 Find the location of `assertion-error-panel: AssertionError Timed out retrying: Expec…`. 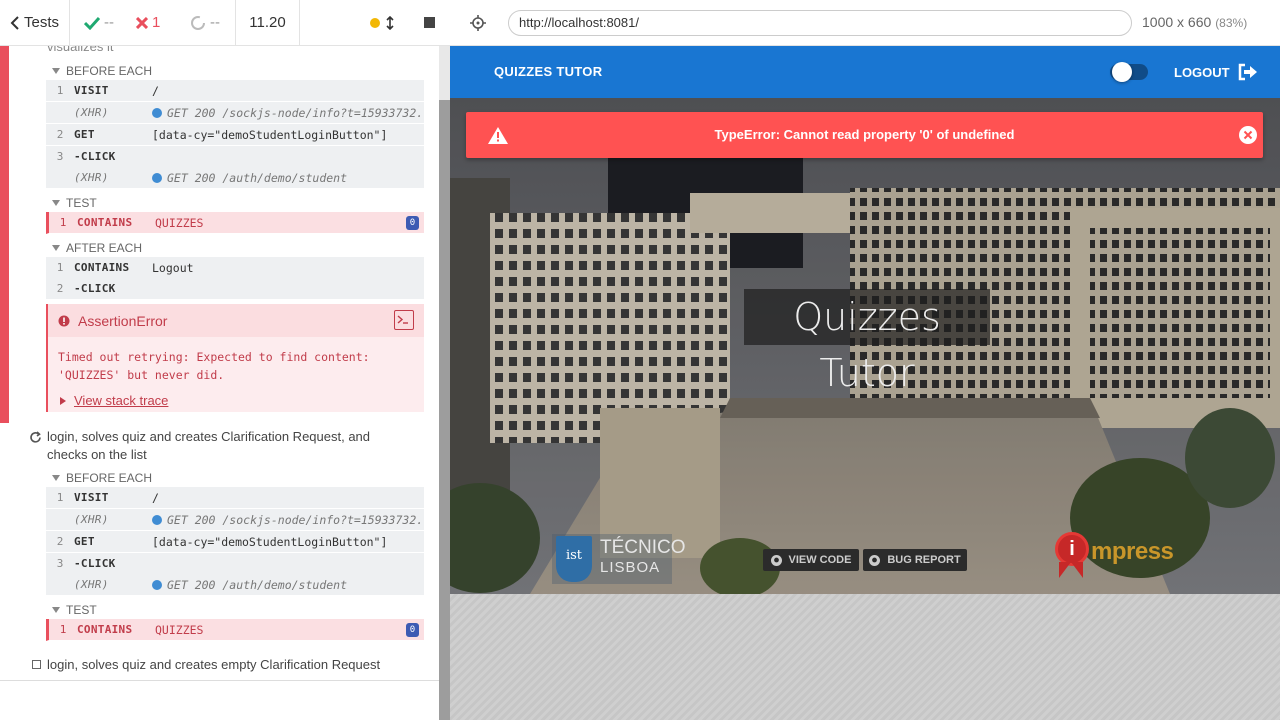

assertion-error-panel: AssertionError Timed out retrying: Expec… is located at coordinates (235, 358).